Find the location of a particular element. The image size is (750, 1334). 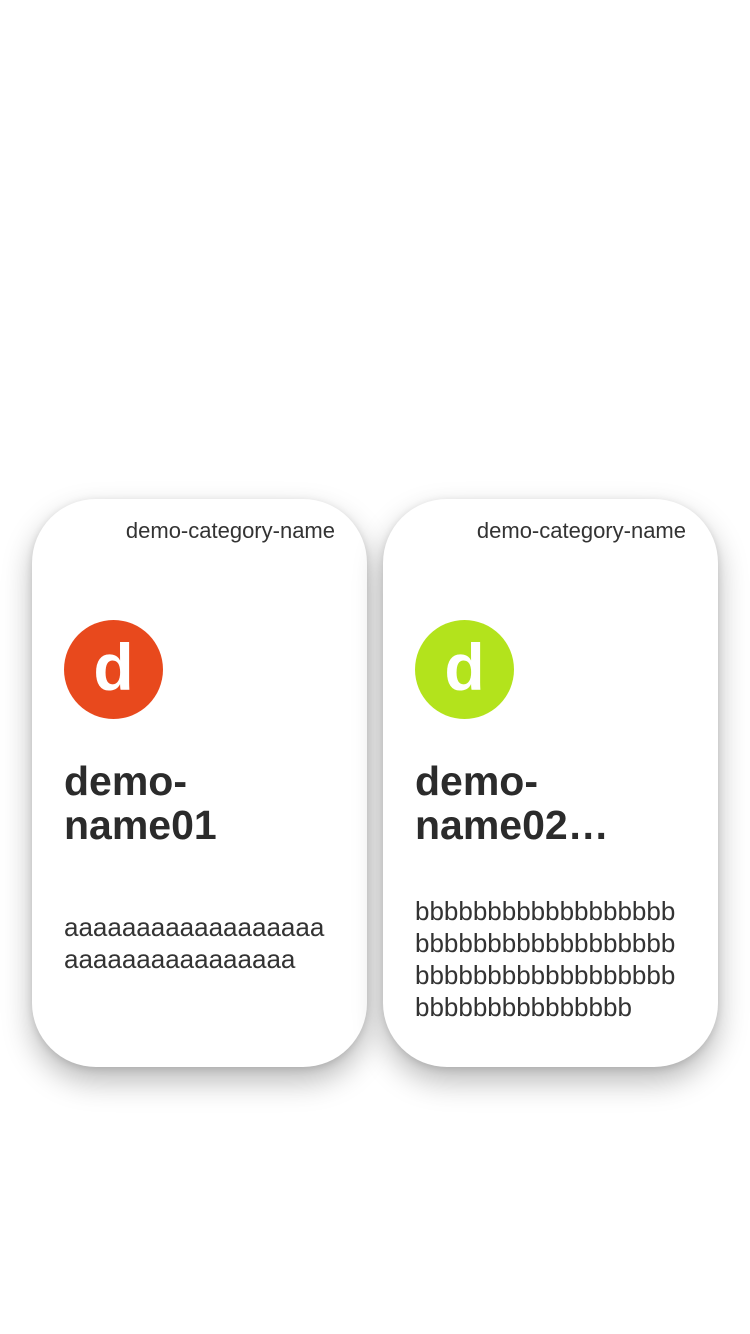

card-description: aaaaaaaaaaaaaaaaaaaaaaaaaaaaaaaaaa is located at coordinates (194, 943).